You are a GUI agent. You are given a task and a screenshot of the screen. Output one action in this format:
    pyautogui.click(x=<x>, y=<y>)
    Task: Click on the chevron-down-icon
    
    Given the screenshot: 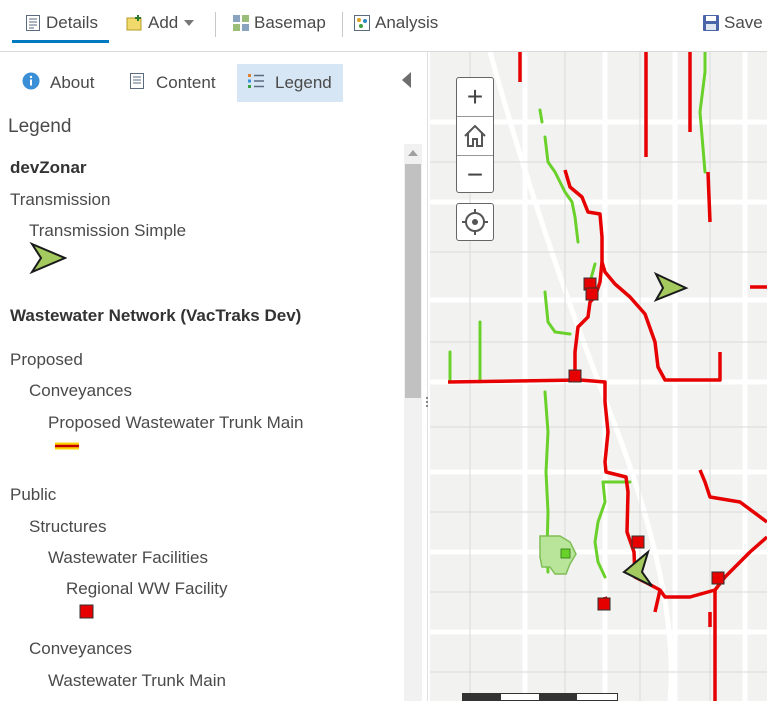 What is the action you would take?
    pyautogui.click(x=189, y=22)
    